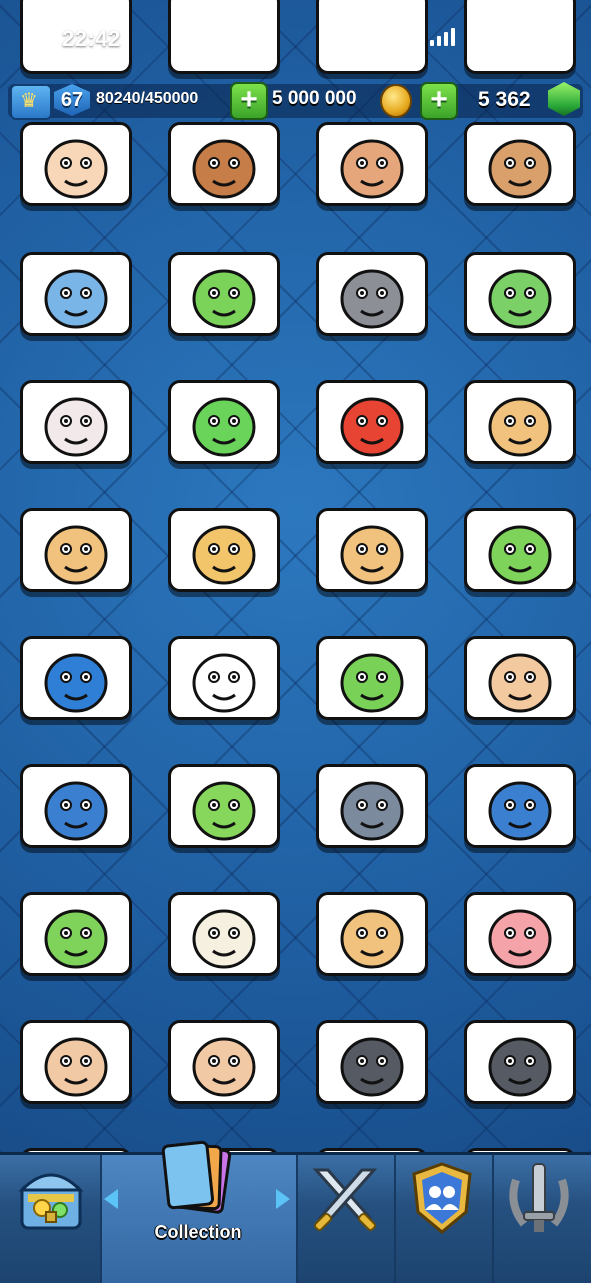  What do you see at coordinates (439, 101) in the screenshot?
I see `add-gems-button: +` at bounding box center [439, 101].